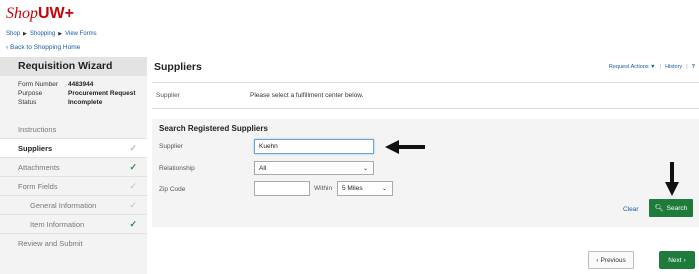 This screenshot has width=699, height=274. I want to click on page-actions: Request Actions ▼ | History | ?, so click(651, 66).